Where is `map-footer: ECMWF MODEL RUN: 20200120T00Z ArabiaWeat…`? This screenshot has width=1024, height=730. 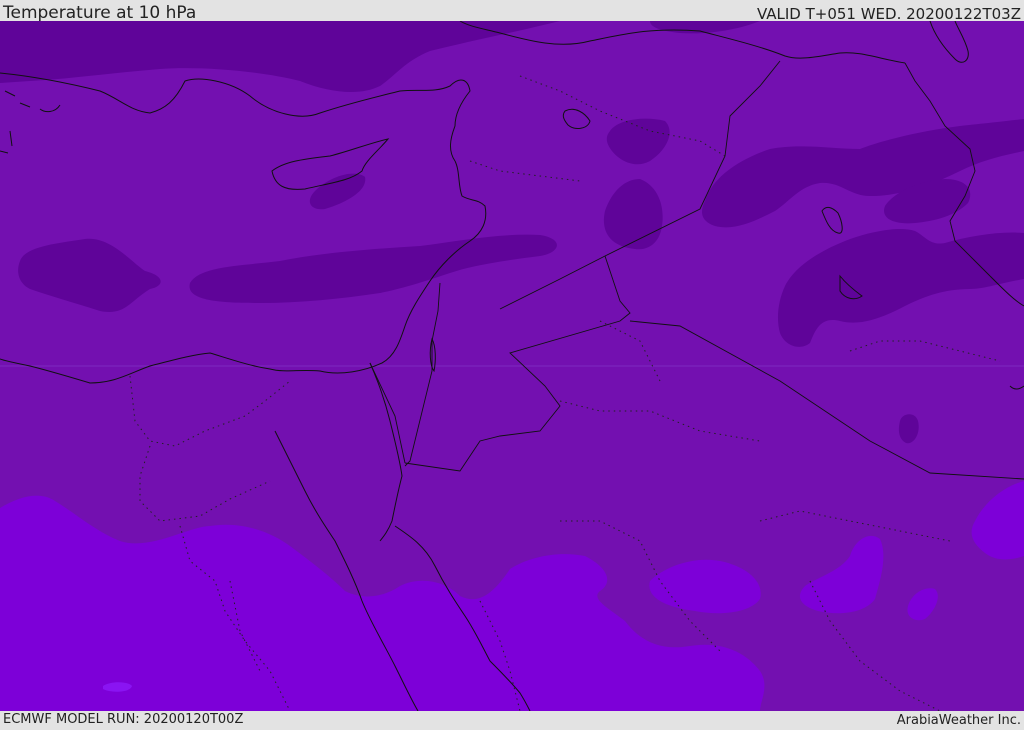
map-footer: ECMWF MODEL RUN: 20200120T00Z ArabiaWeat… is located at coordinates (512, 720).